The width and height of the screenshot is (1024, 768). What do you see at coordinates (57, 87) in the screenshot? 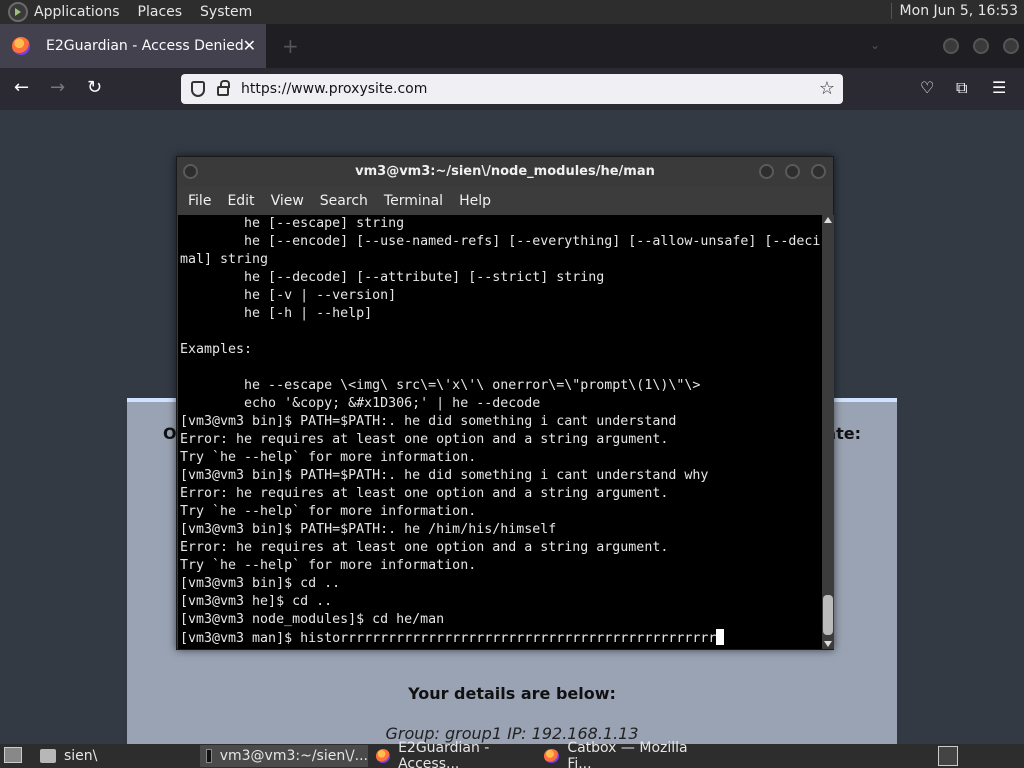
I see `forward-icon: →` at bounding box center [57, 87].